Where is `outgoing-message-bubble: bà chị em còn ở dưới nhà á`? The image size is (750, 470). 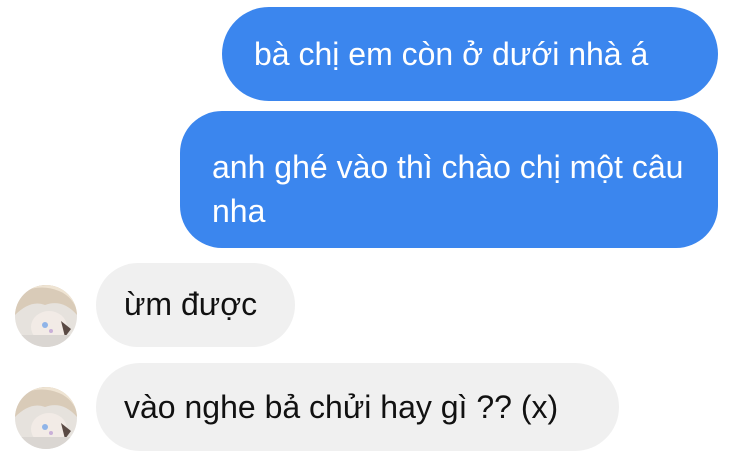
outgoing-message-bubble: bà chị em còn ở dưới nhà á is located at coordinates (470, 54).